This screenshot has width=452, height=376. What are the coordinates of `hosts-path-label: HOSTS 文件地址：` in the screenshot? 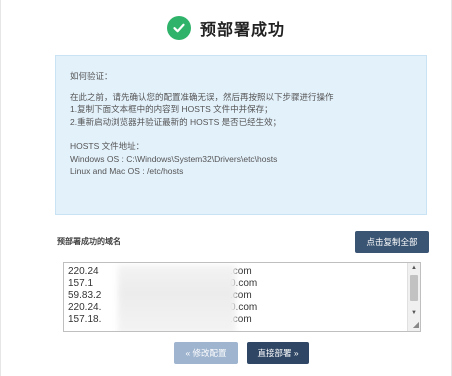 It's located at (107, 146).